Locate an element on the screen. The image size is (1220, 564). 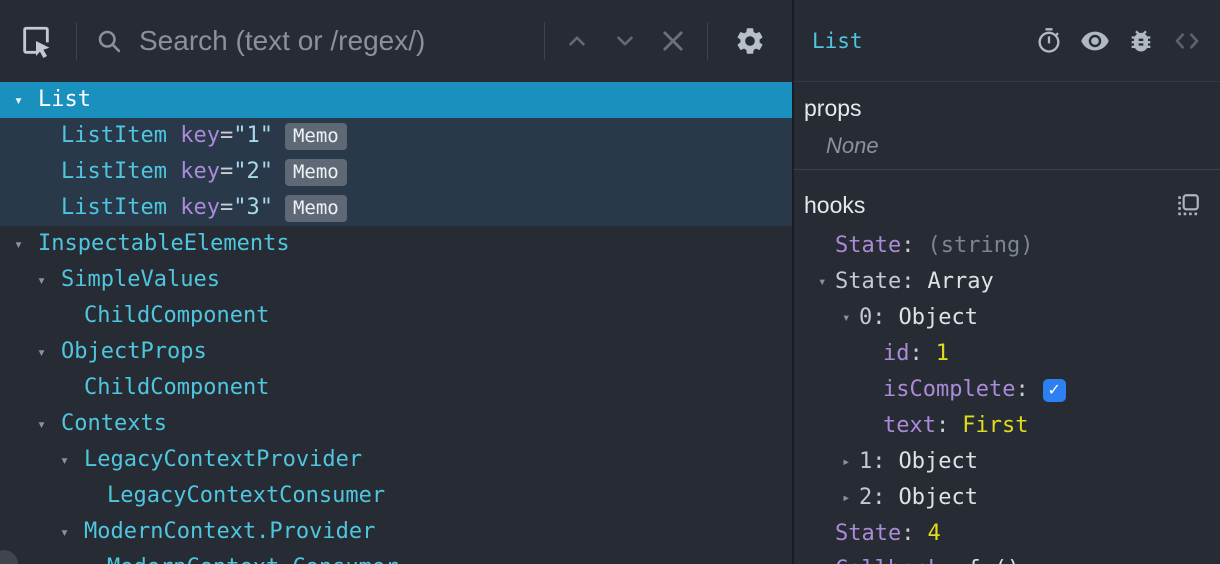
hook-row: Callback: ƒ () is located at coordinates (1007, 558).